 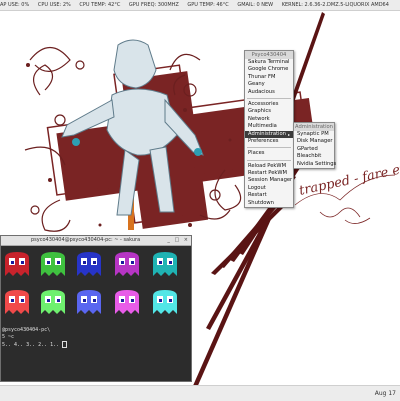 I want to click on ghost-green, so click(x=53, y=264).